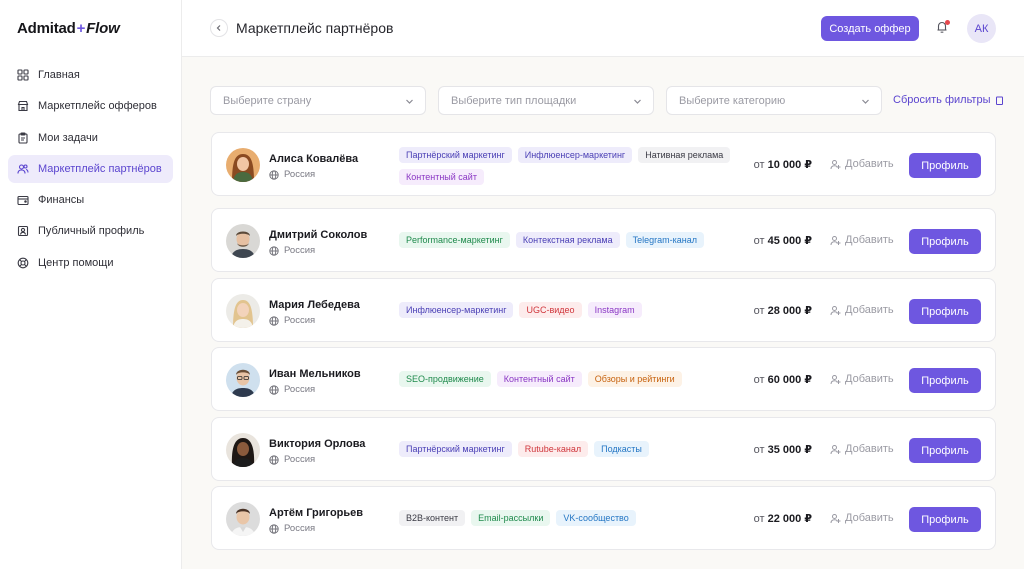 This screenshot has width=1024, height=569. What do you see at coordinates (315, 374) in the screenshot?
I see `partner-name: Иван Мельников` at bounding box center [315, 374].